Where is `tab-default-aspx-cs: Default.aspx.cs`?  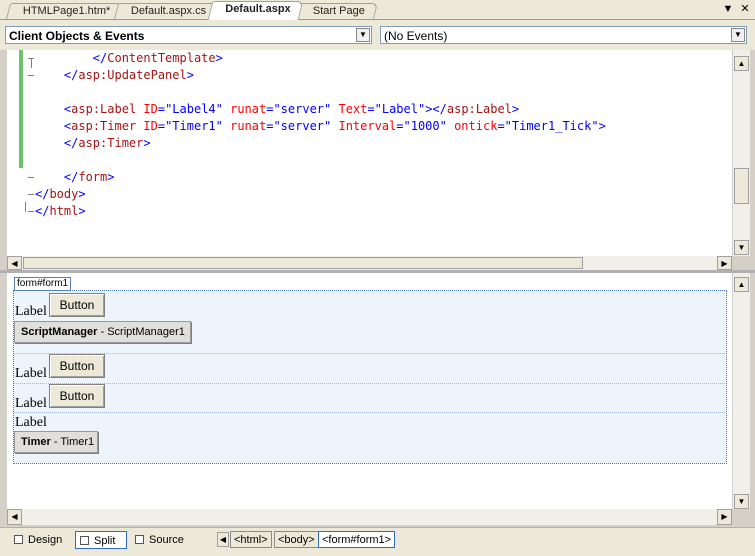 tab-default-aspx-cs: Default.aspx.cs is located at coordinates (167, 11).